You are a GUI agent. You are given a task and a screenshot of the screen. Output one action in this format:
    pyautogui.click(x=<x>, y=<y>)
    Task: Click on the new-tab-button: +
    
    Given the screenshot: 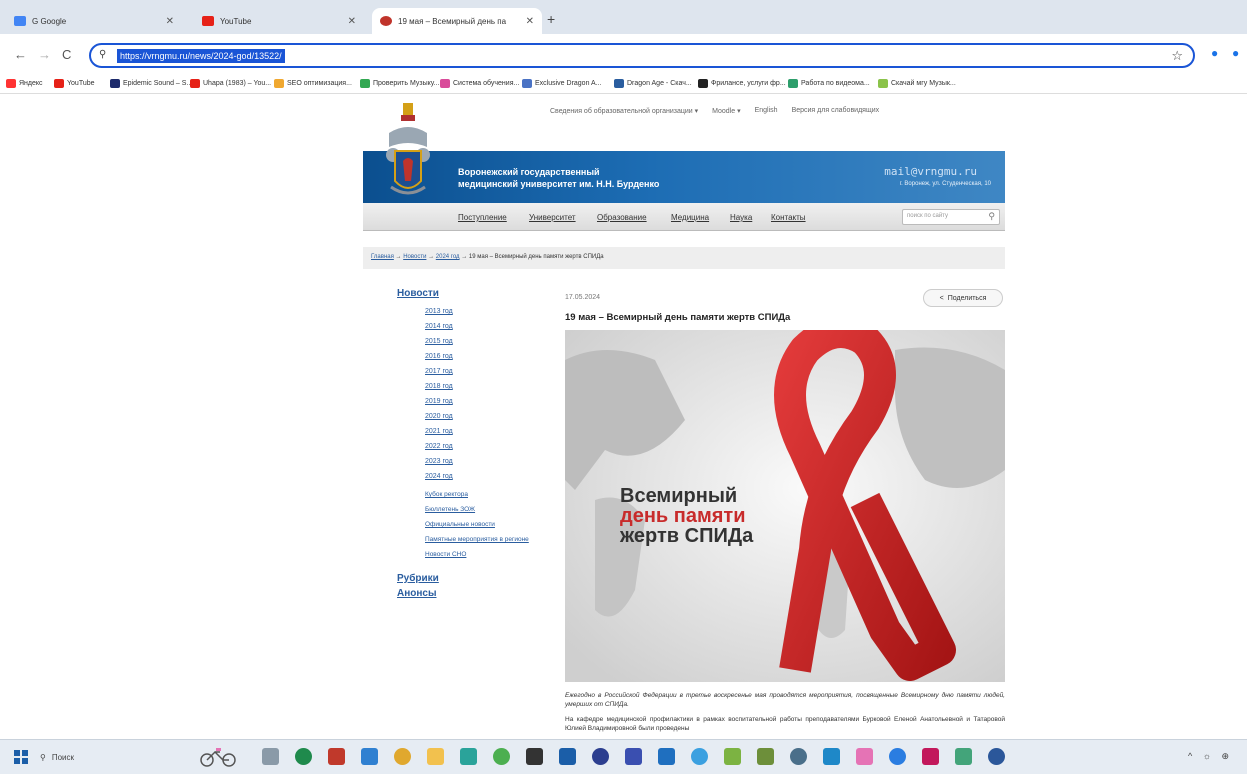 What is the action you would take?
    pyautogui.click(x=551, y=19)
    